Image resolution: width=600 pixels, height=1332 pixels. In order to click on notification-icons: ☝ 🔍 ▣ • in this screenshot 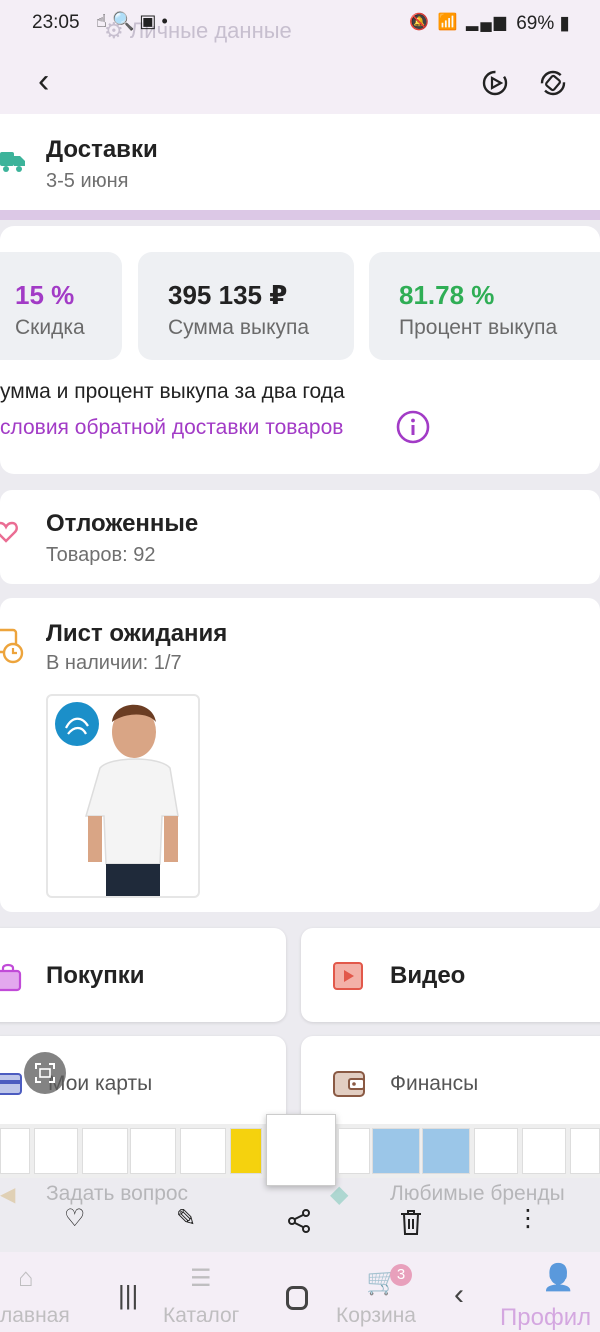, I will do `click(132, 21)`.